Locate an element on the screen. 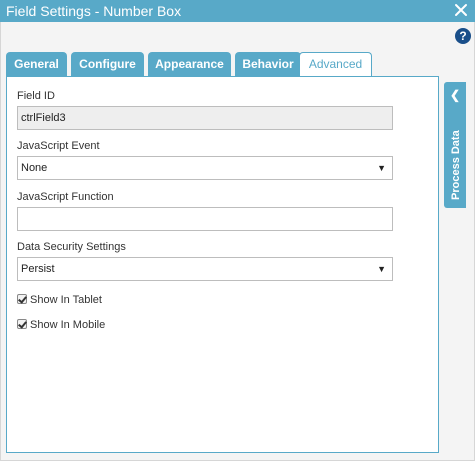  tab-appearance: Appearance is located at coordinates (189, 64).